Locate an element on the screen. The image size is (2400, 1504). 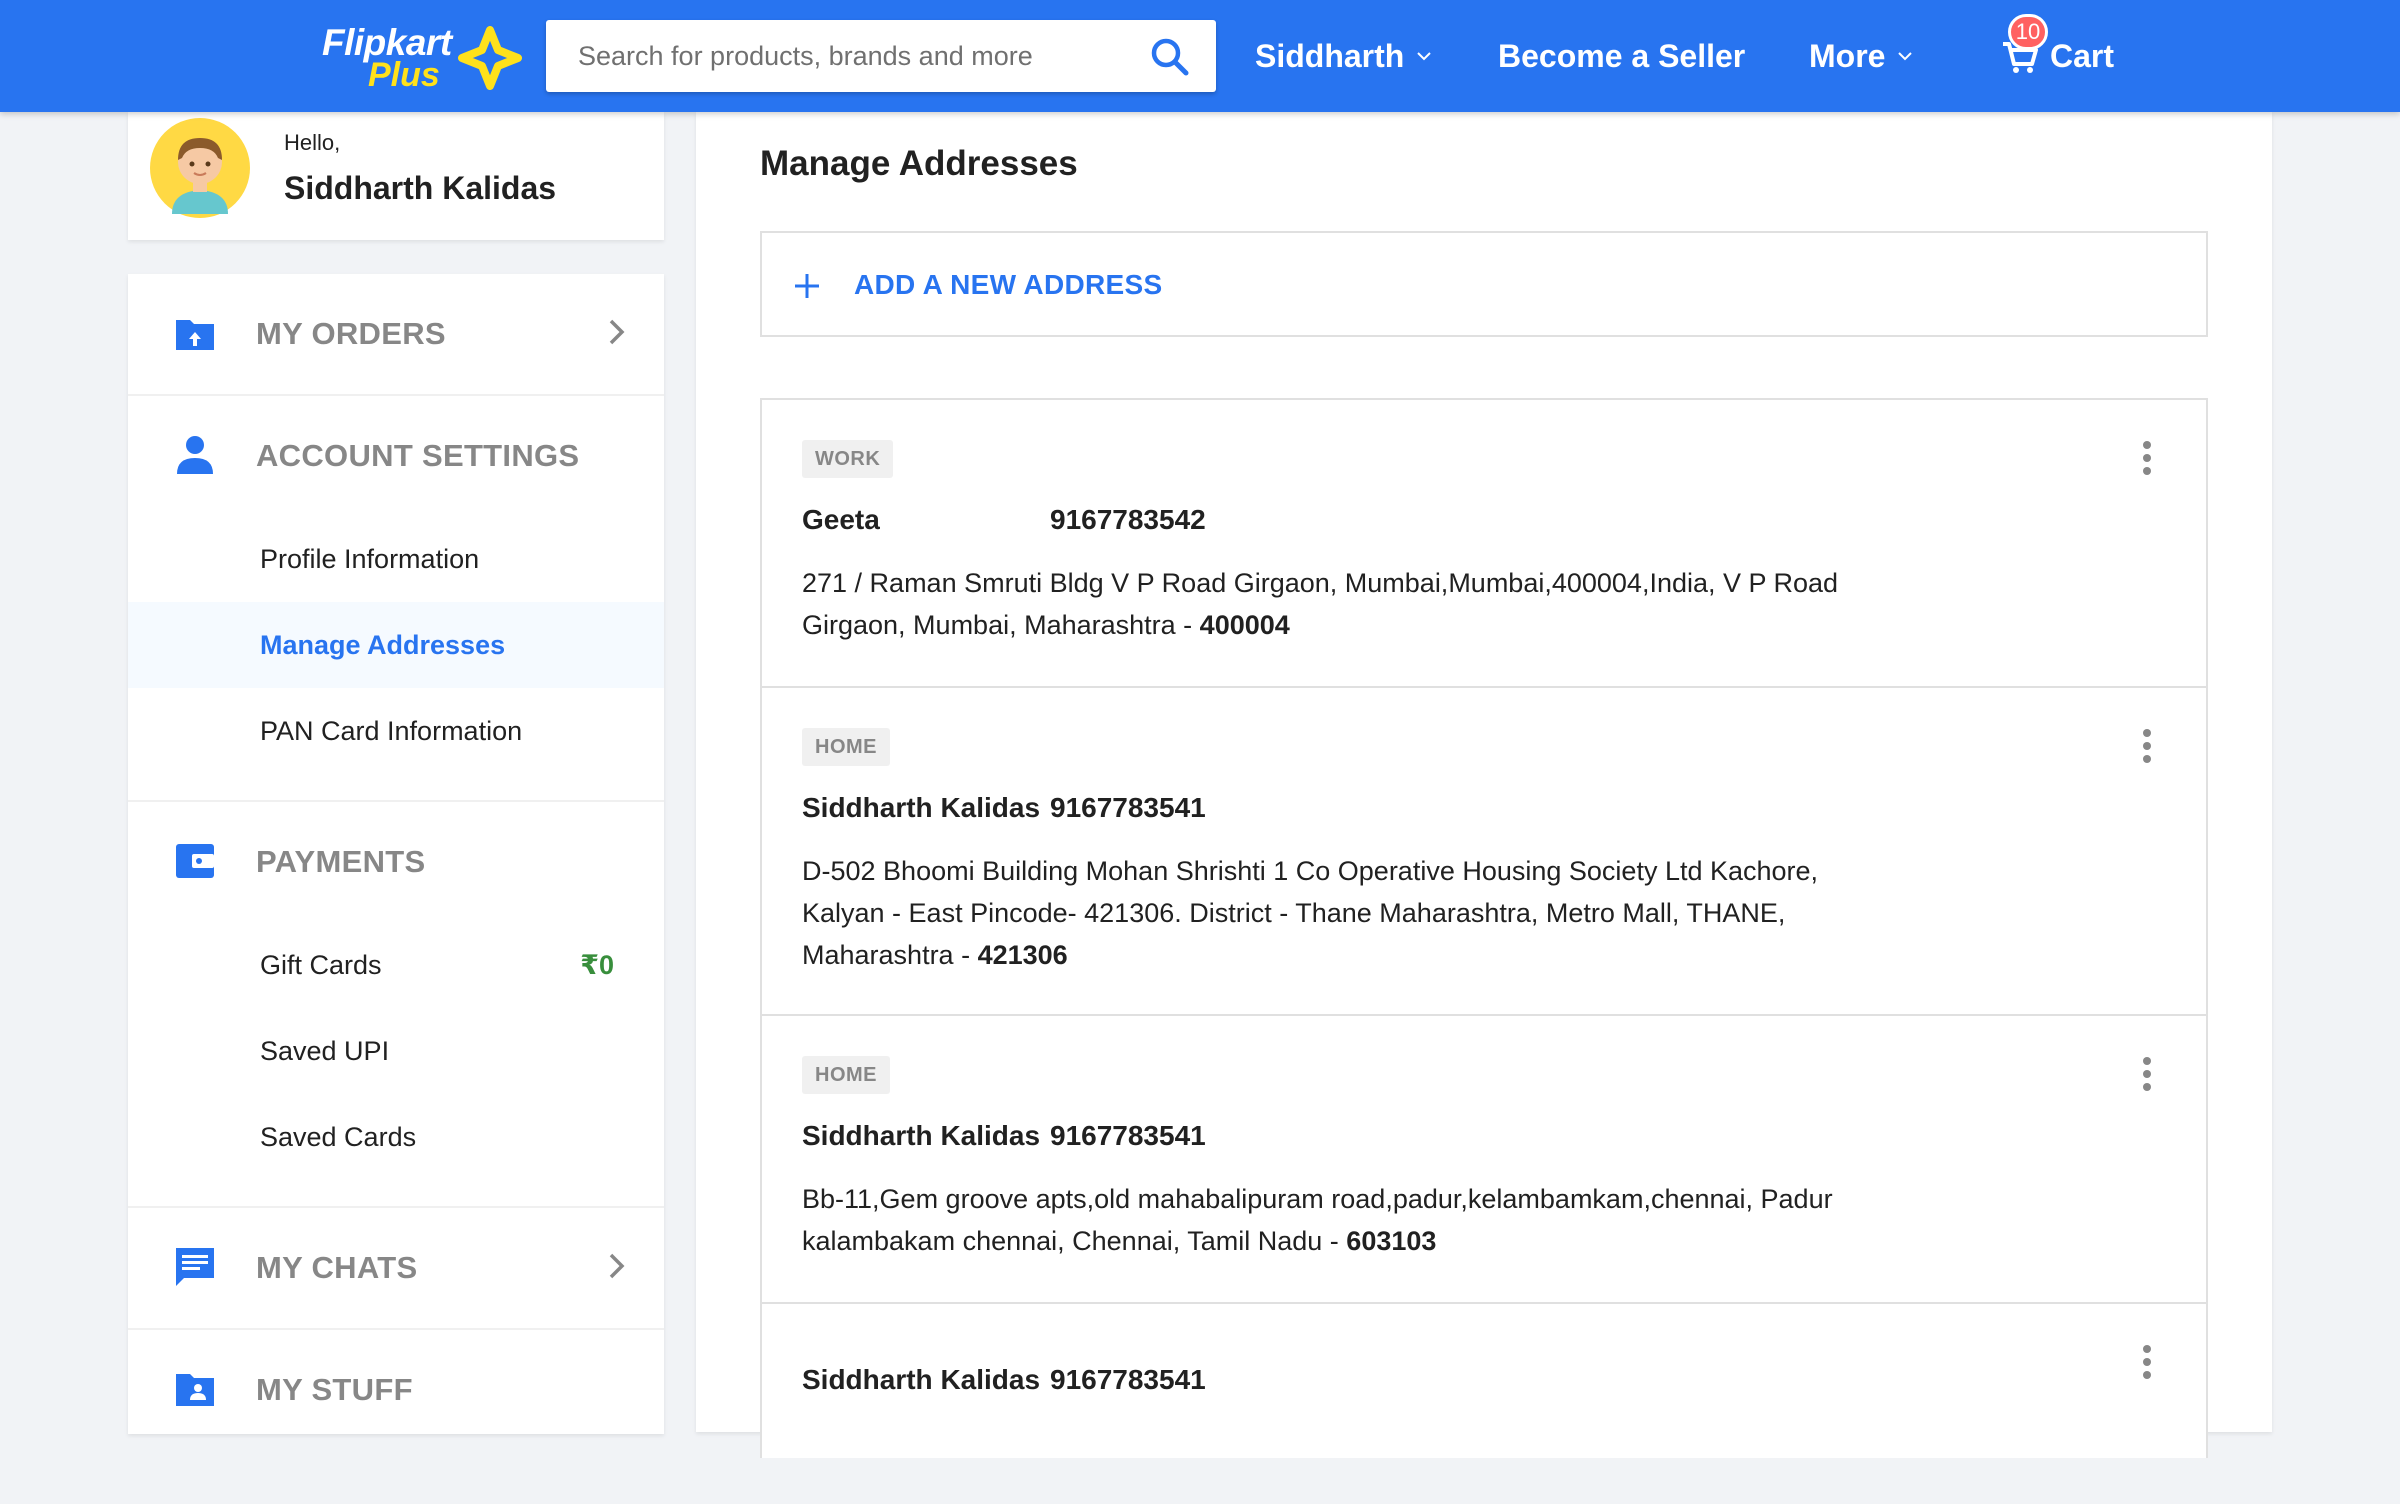
become-seller-link: Become a Seller is located at coordinates (1621, 56).